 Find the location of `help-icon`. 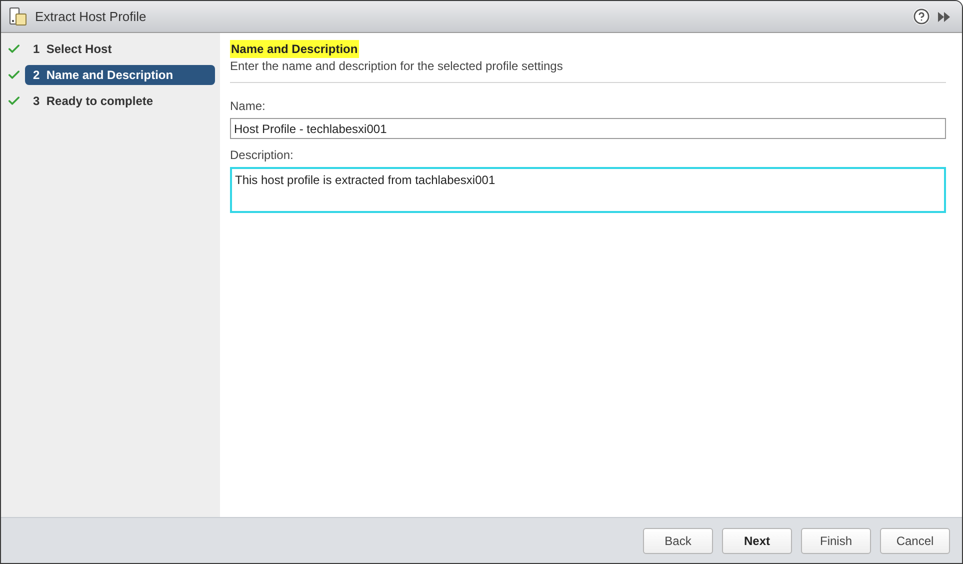

help-icon is located at coordinates (921, 16).